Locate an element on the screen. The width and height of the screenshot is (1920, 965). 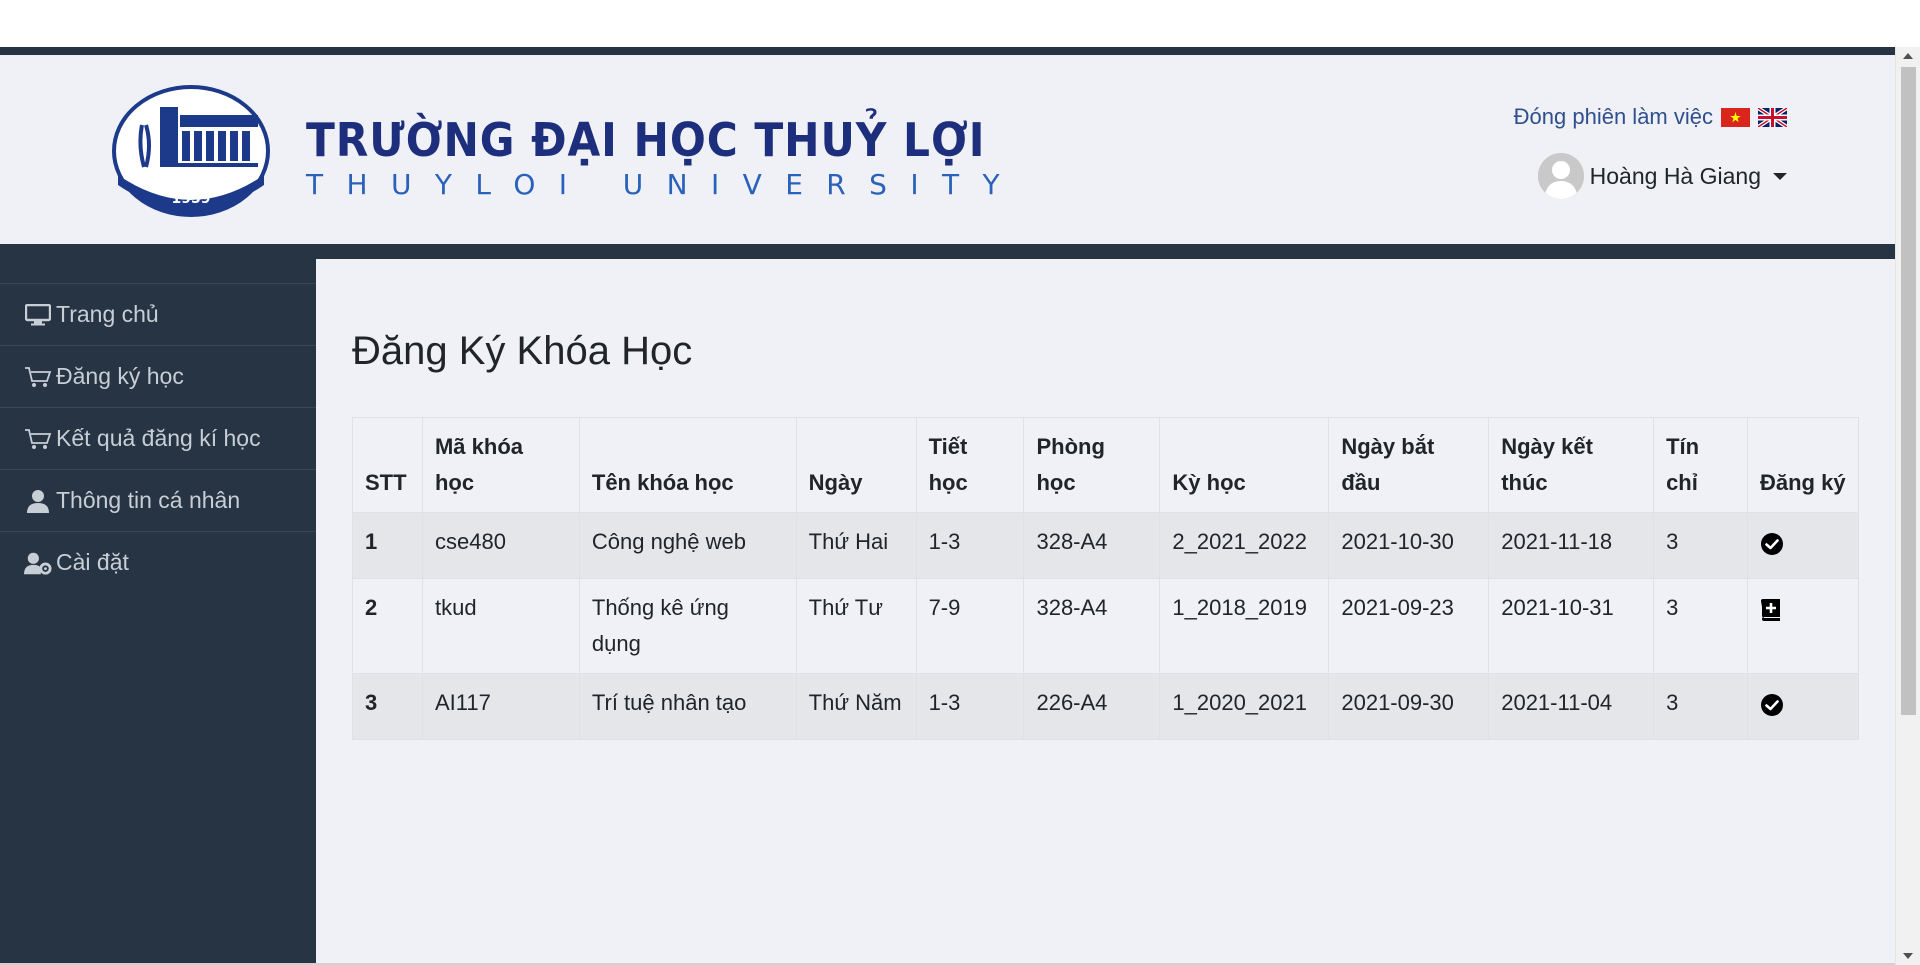
scrollbar-thumb is located at coordinates (1908, 391).